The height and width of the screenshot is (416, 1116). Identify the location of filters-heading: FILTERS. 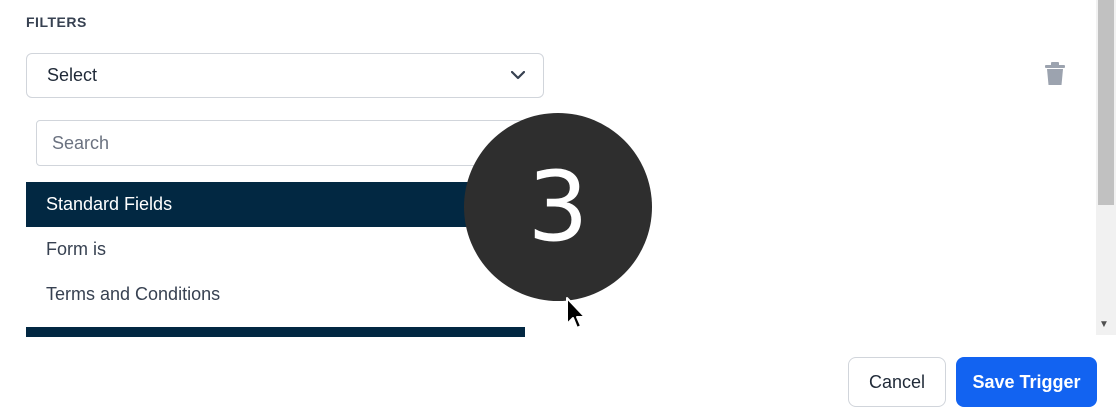
(56, 22).